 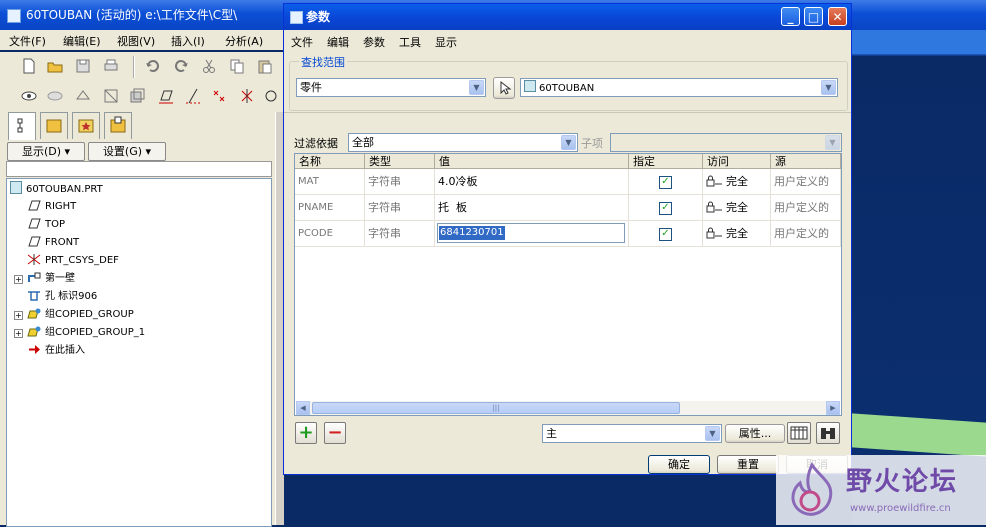 I want to click on param-value-cell: 4.0冷板, so click(x=532, y=182).